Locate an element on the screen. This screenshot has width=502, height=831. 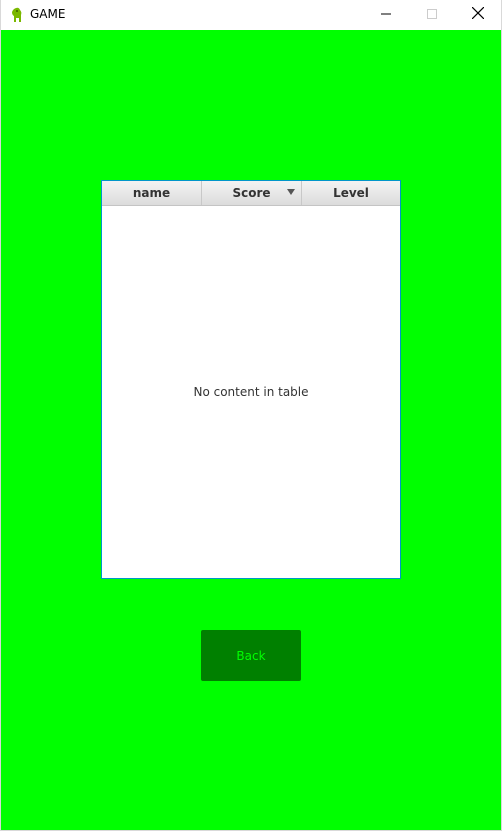
app-icon is located at coordinates (17, 15).